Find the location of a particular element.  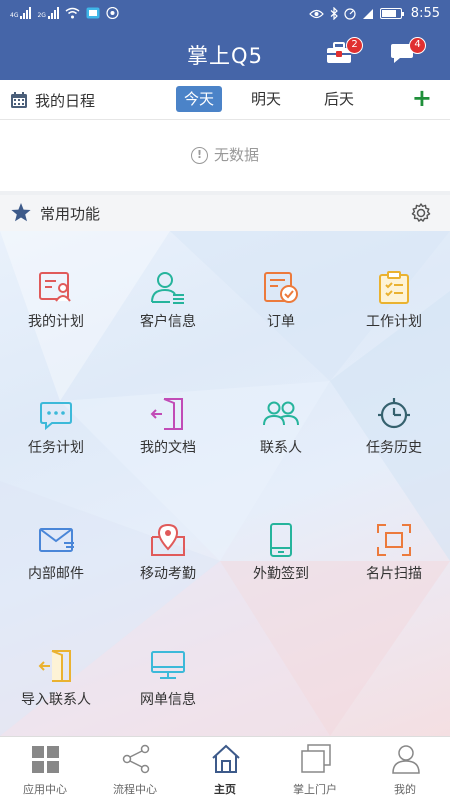

function-field-checkin: 外勤签到 is located at coordinates (281, 538).